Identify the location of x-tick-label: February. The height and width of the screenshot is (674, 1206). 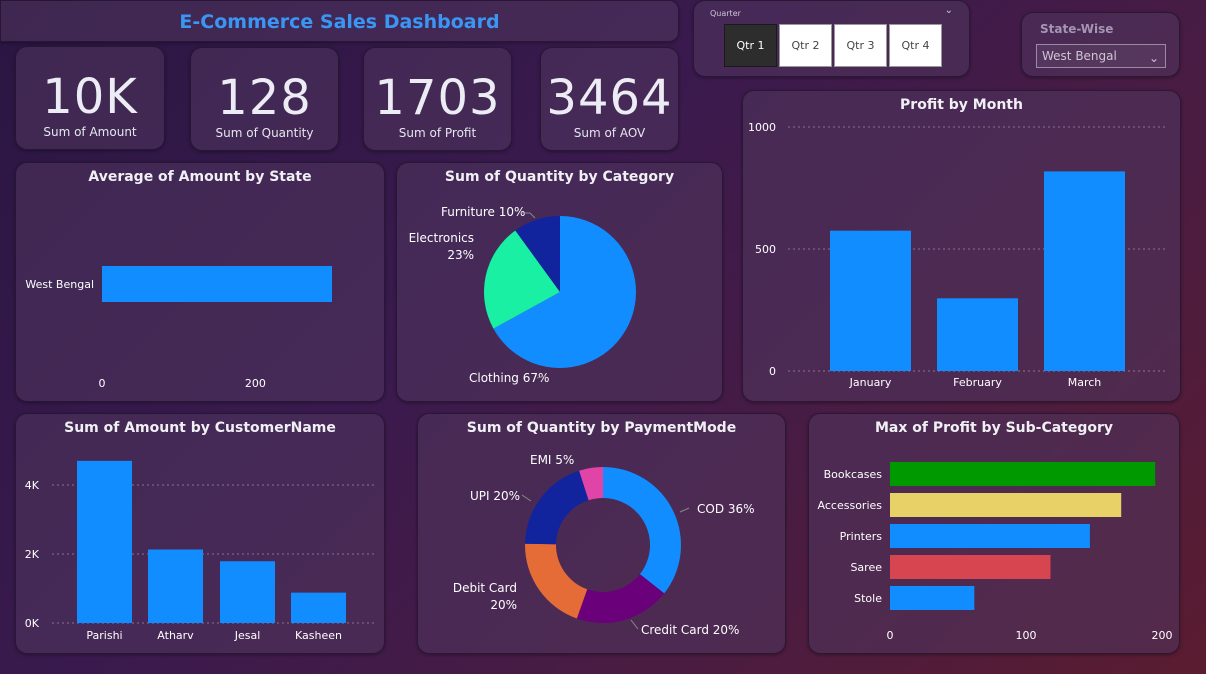
(977, 382).